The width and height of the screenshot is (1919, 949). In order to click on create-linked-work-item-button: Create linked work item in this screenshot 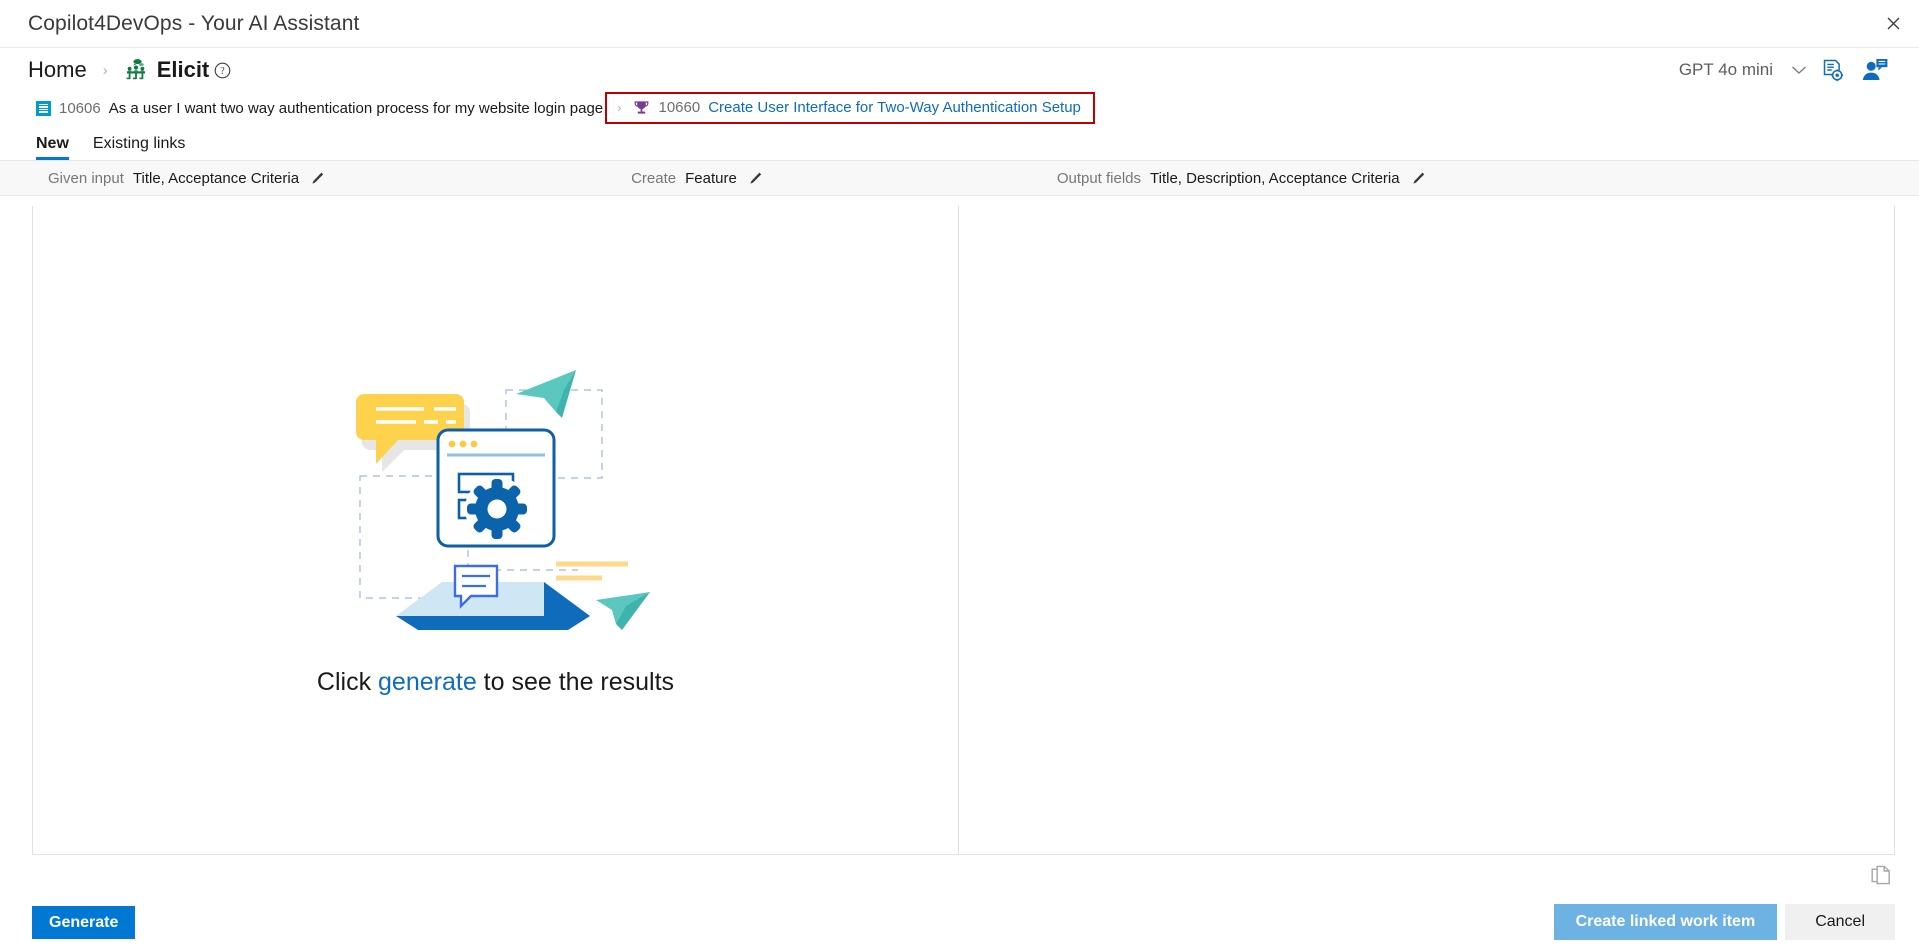, I will do `click(1665, 922)`.